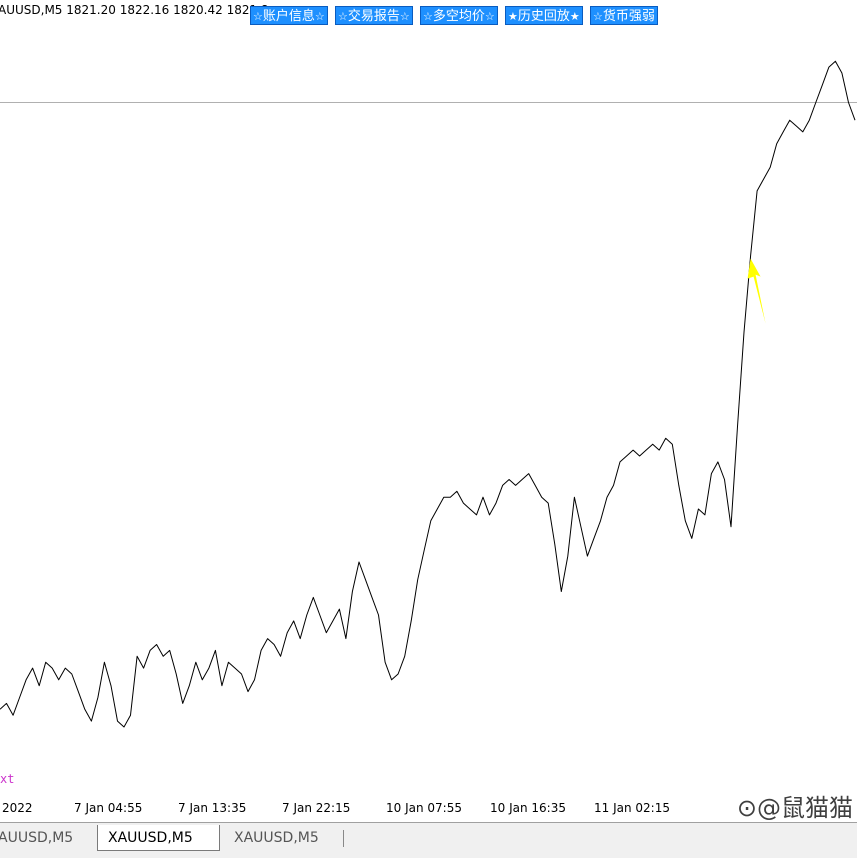  Describe the element at coordinates (794, 808) in the screenshot. I see `watermark: ⊙@鼠猫猫` at that location.